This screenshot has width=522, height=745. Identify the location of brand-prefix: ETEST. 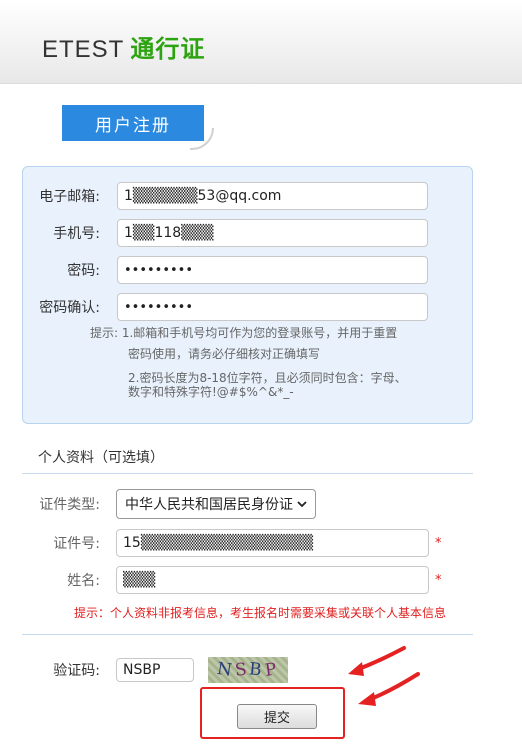
(83, 49).